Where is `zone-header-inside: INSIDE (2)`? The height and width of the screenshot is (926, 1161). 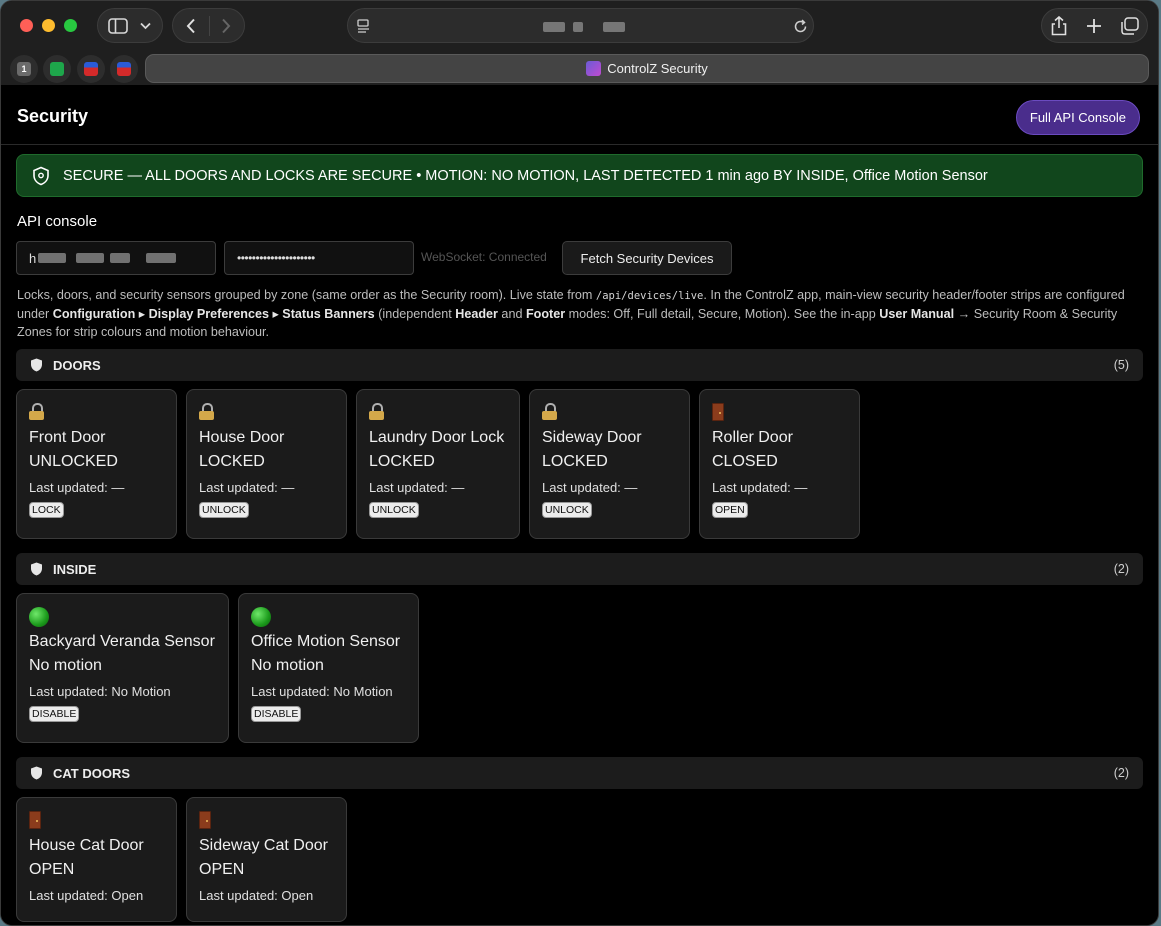
zone-header-inside: INSIDE (2) is located at coordinates (579, 569).